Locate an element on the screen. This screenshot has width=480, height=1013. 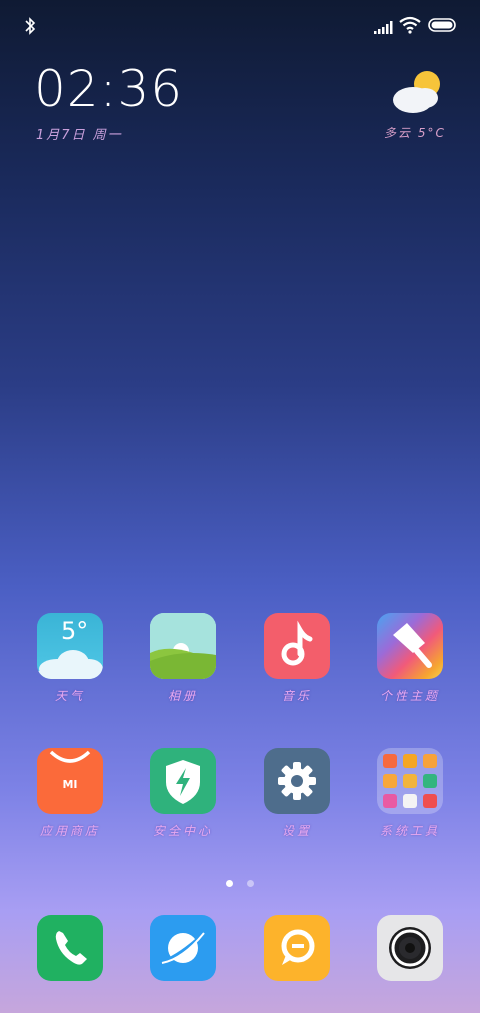
app-weather: 5° 天气 is located at coordinates (70, 658).